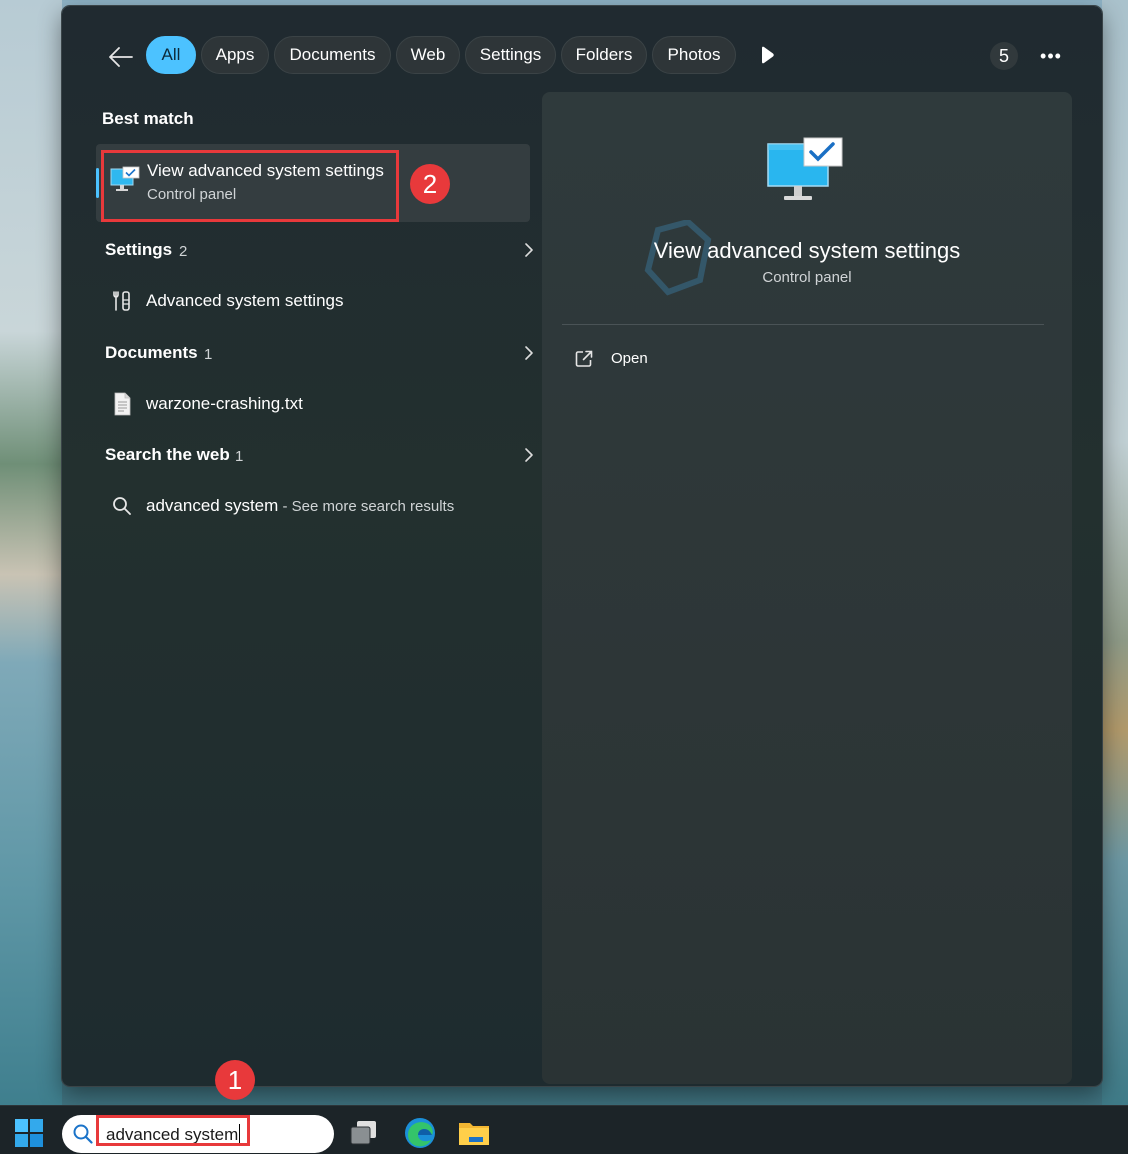 The height and width of the screenshot is (1154, 1128). What do you see at coordinates (694, 55) in the screenshot?
I see `tab-photos: Photos` at bounding box center [694, 55].